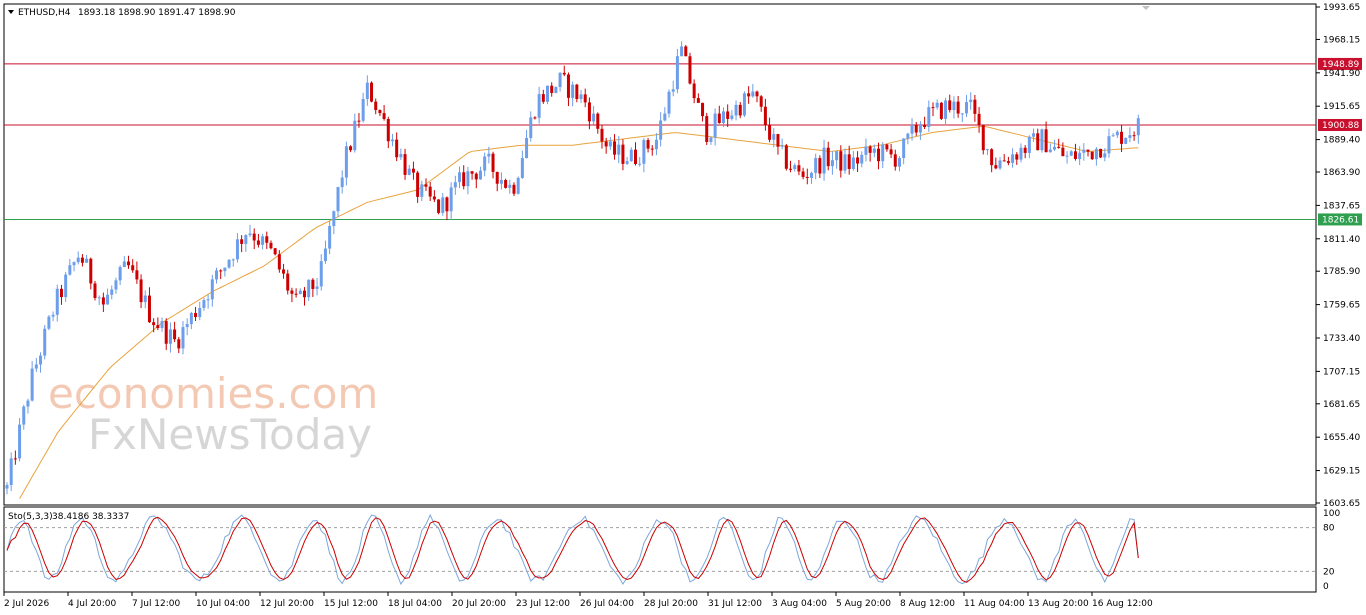 This screenshot has width=1366, height=615. I want to click on time-axis-label: 18 Jul 04:00, so click(415, 604).